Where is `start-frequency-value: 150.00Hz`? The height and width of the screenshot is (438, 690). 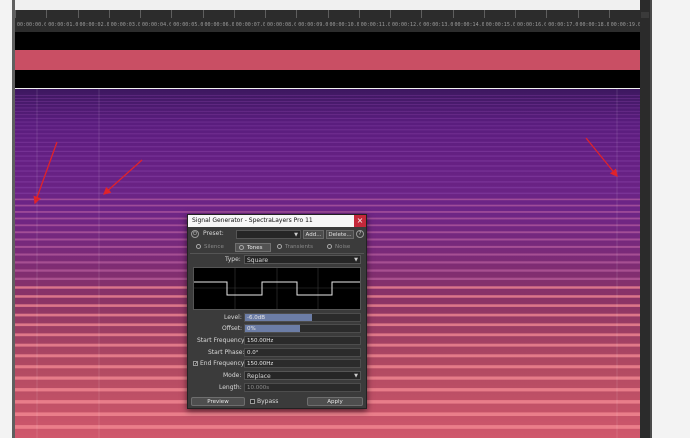
start-frequency-value: 150.00Hz is located at coordinates (260, 341).